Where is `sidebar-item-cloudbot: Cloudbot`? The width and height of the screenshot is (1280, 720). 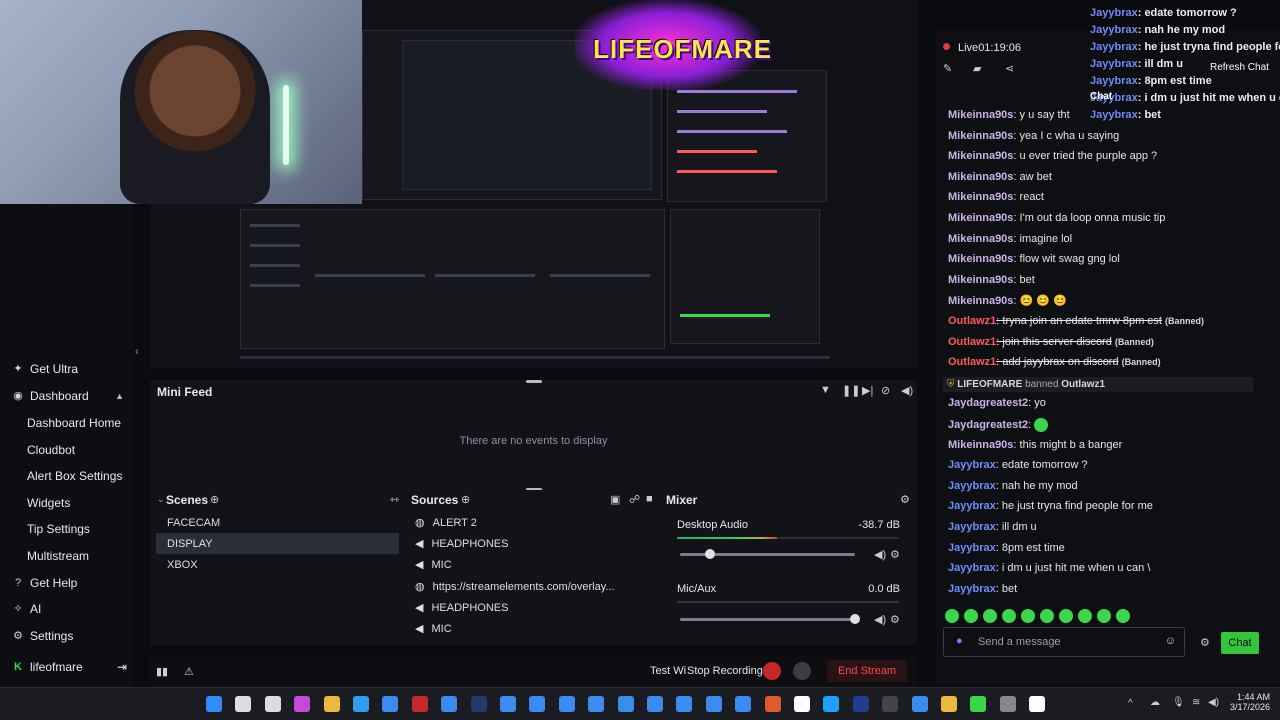 sidebar-item-cloudbot: Cloudbot is located at coordinates (51, 450).